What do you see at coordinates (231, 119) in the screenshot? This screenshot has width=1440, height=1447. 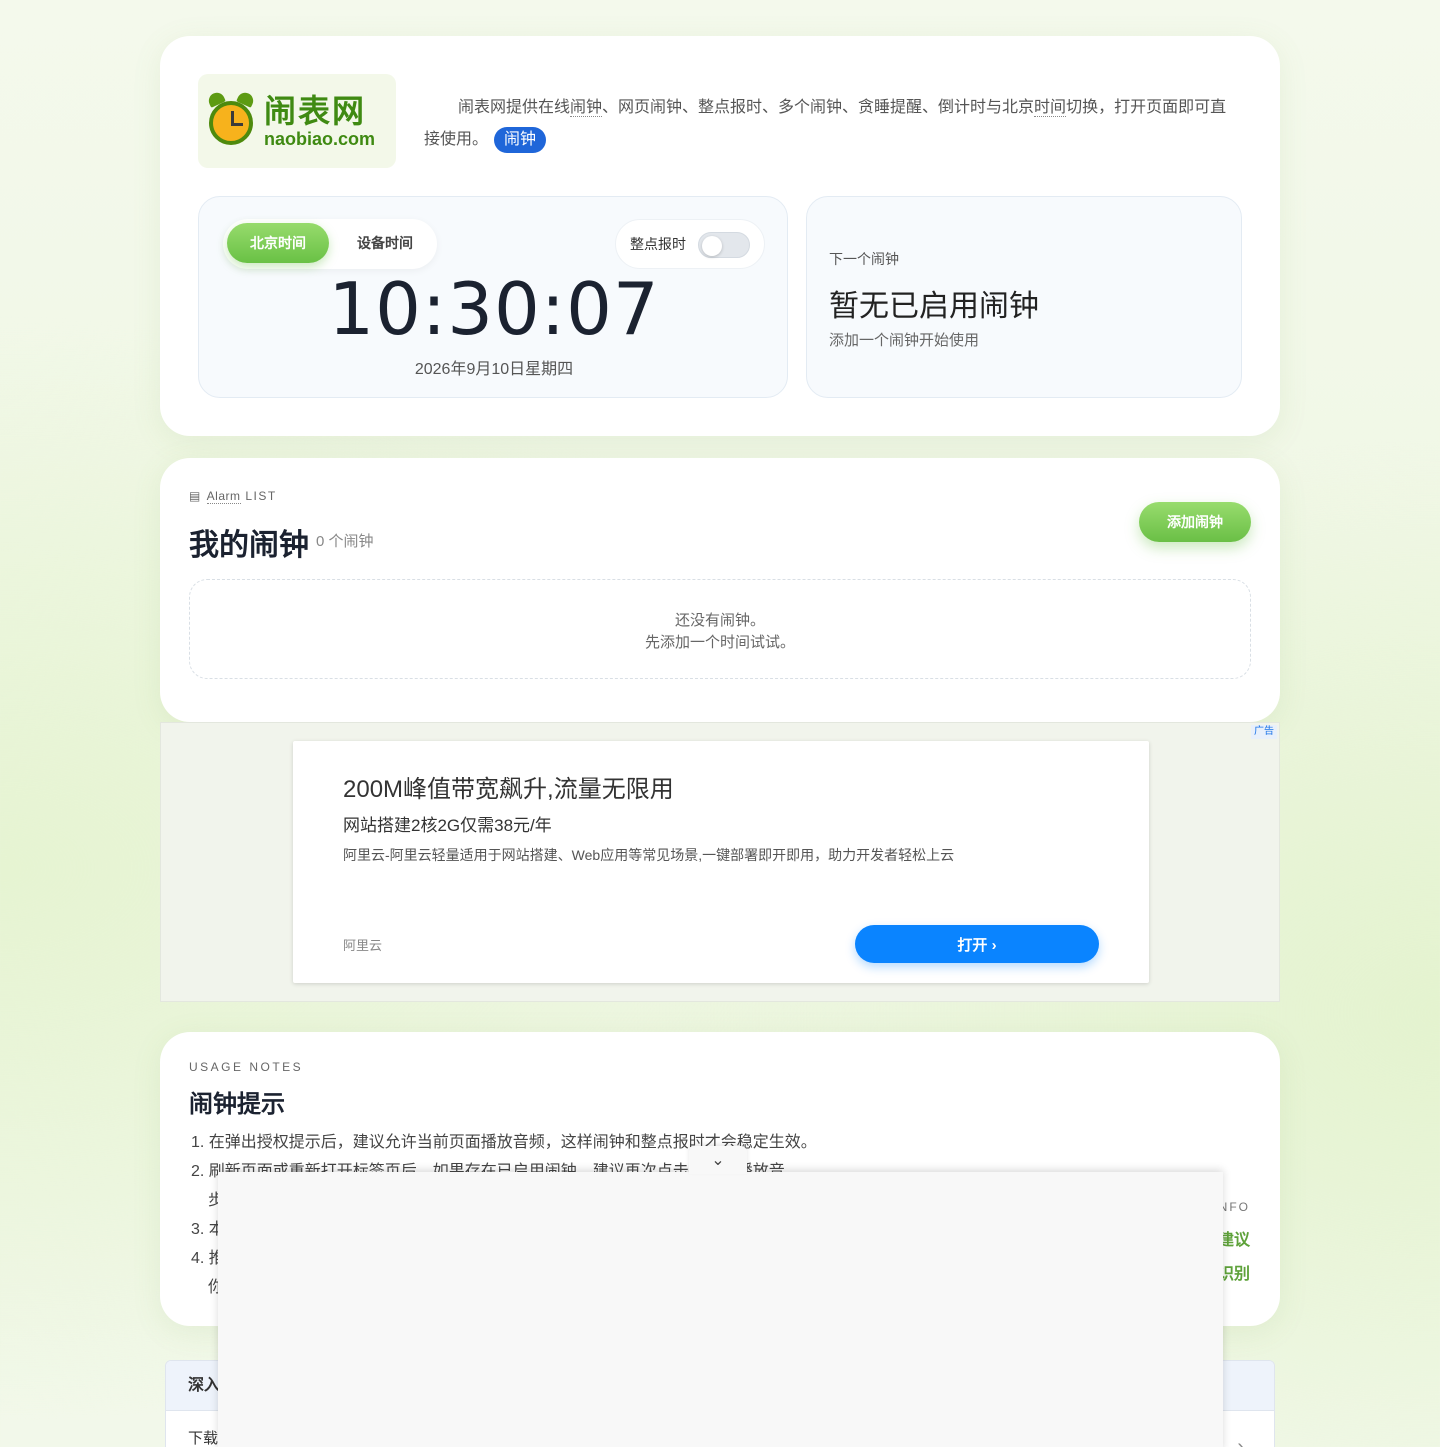 I see `alarm-clock-icon` at bounding box center [231, 119].